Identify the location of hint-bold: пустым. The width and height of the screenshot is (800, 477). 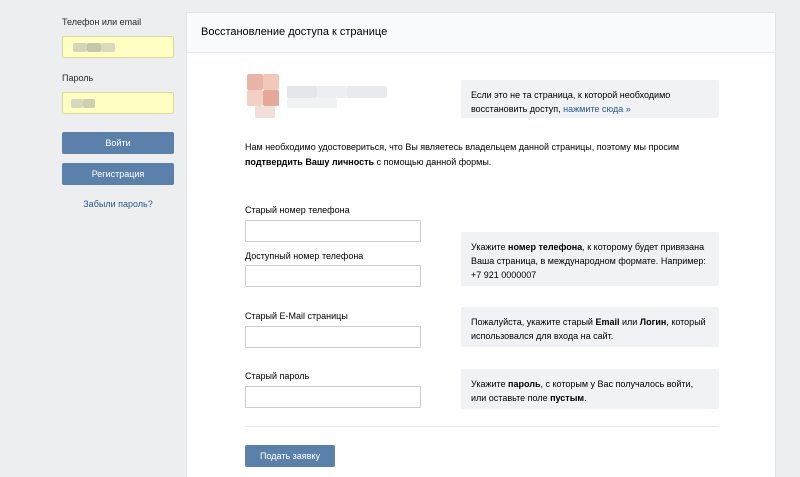
(567, 398).